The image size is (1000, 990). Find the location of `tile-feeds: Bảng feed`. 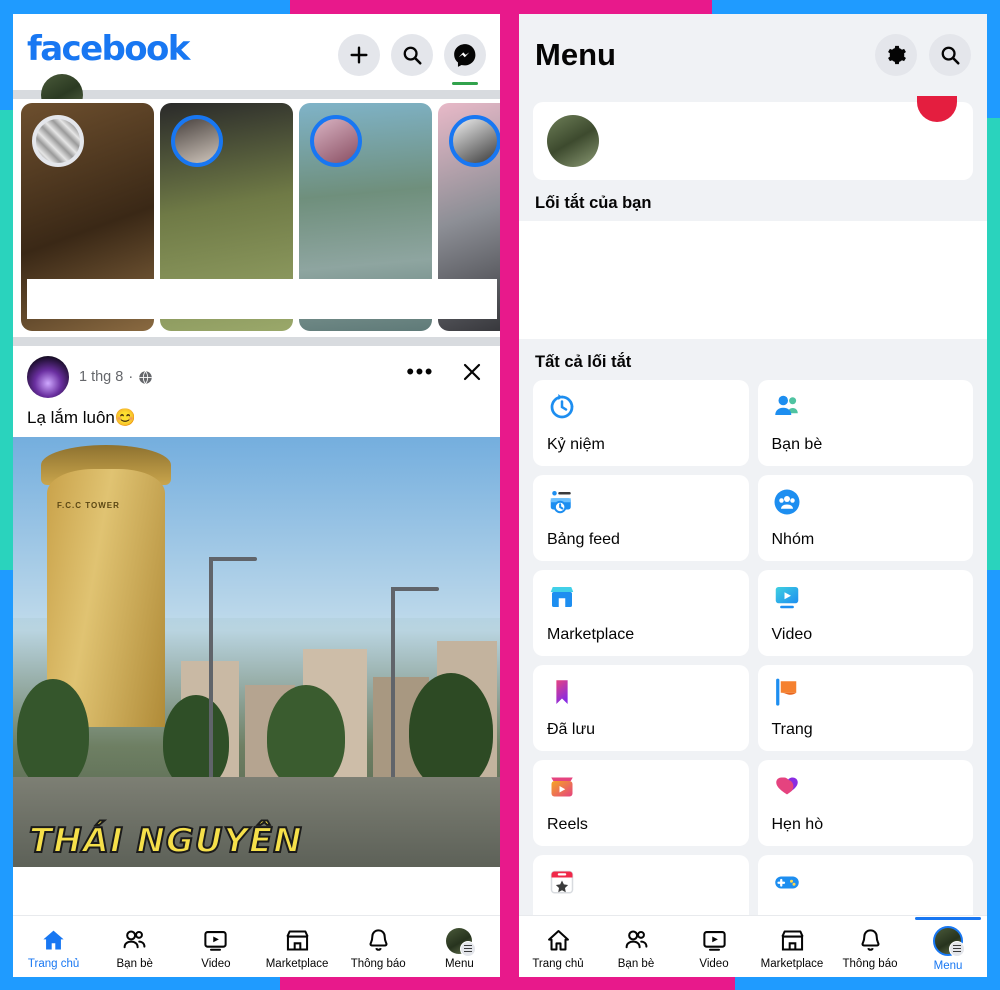

tile-feeds: Bảng feed is located at coordinates (641, 518).